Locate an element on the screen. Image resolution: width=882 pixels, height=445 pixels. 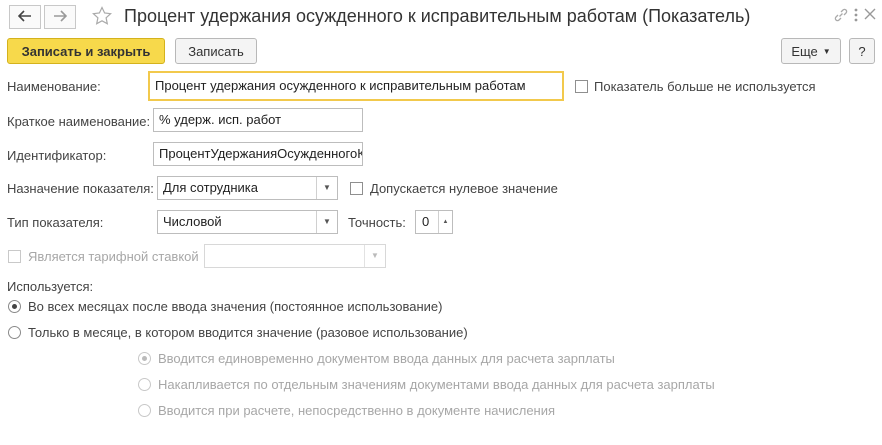
close-icon is located at coordinates (870, 15).